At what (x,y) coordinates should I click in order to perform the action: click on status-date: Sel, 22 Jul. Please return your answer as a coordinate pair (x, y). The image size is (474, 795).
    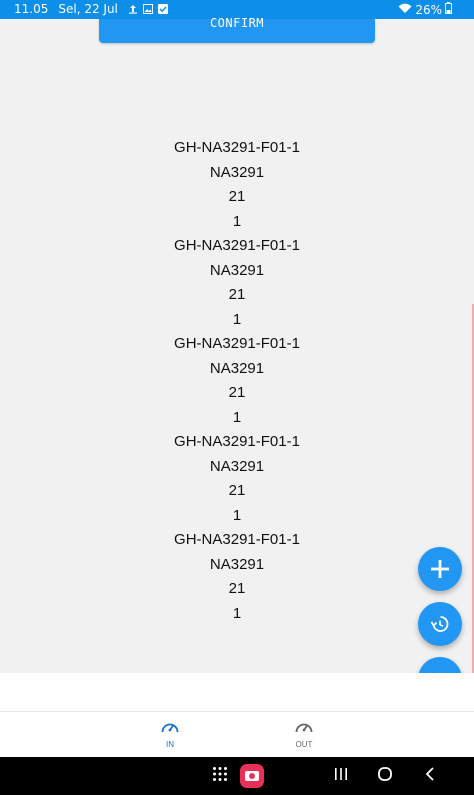
    Looking at the image, I should click on (88, 9).